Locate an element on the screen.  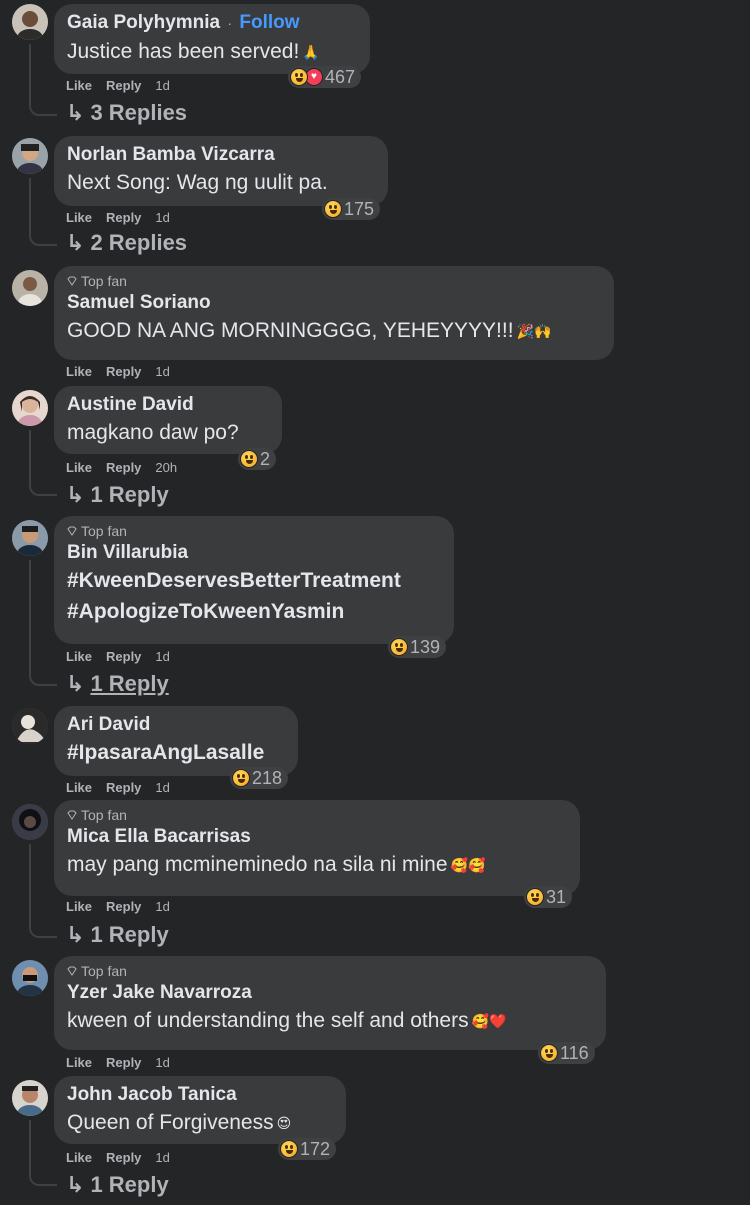
author-name: Ari David is located at coordinates (175, 724).